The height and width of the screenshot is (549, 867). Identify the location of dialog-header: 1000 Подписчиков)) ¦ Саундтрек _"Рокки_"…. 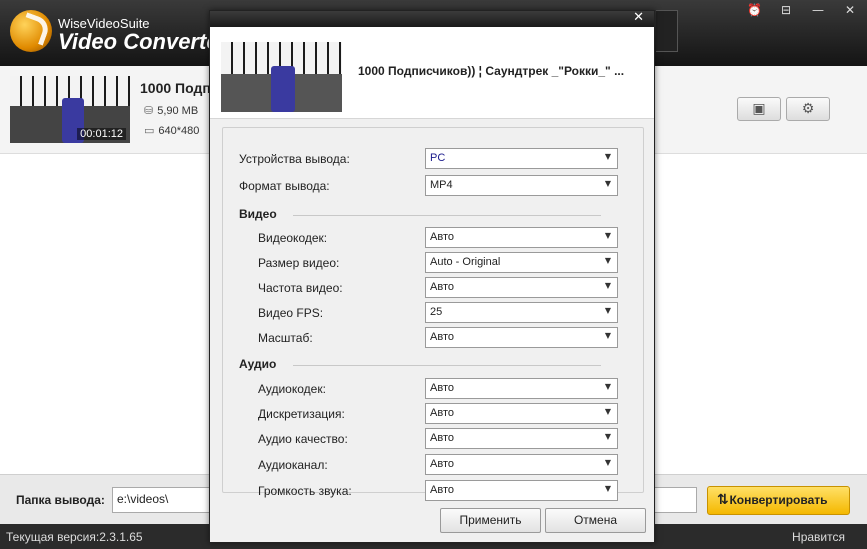
(432, 73).